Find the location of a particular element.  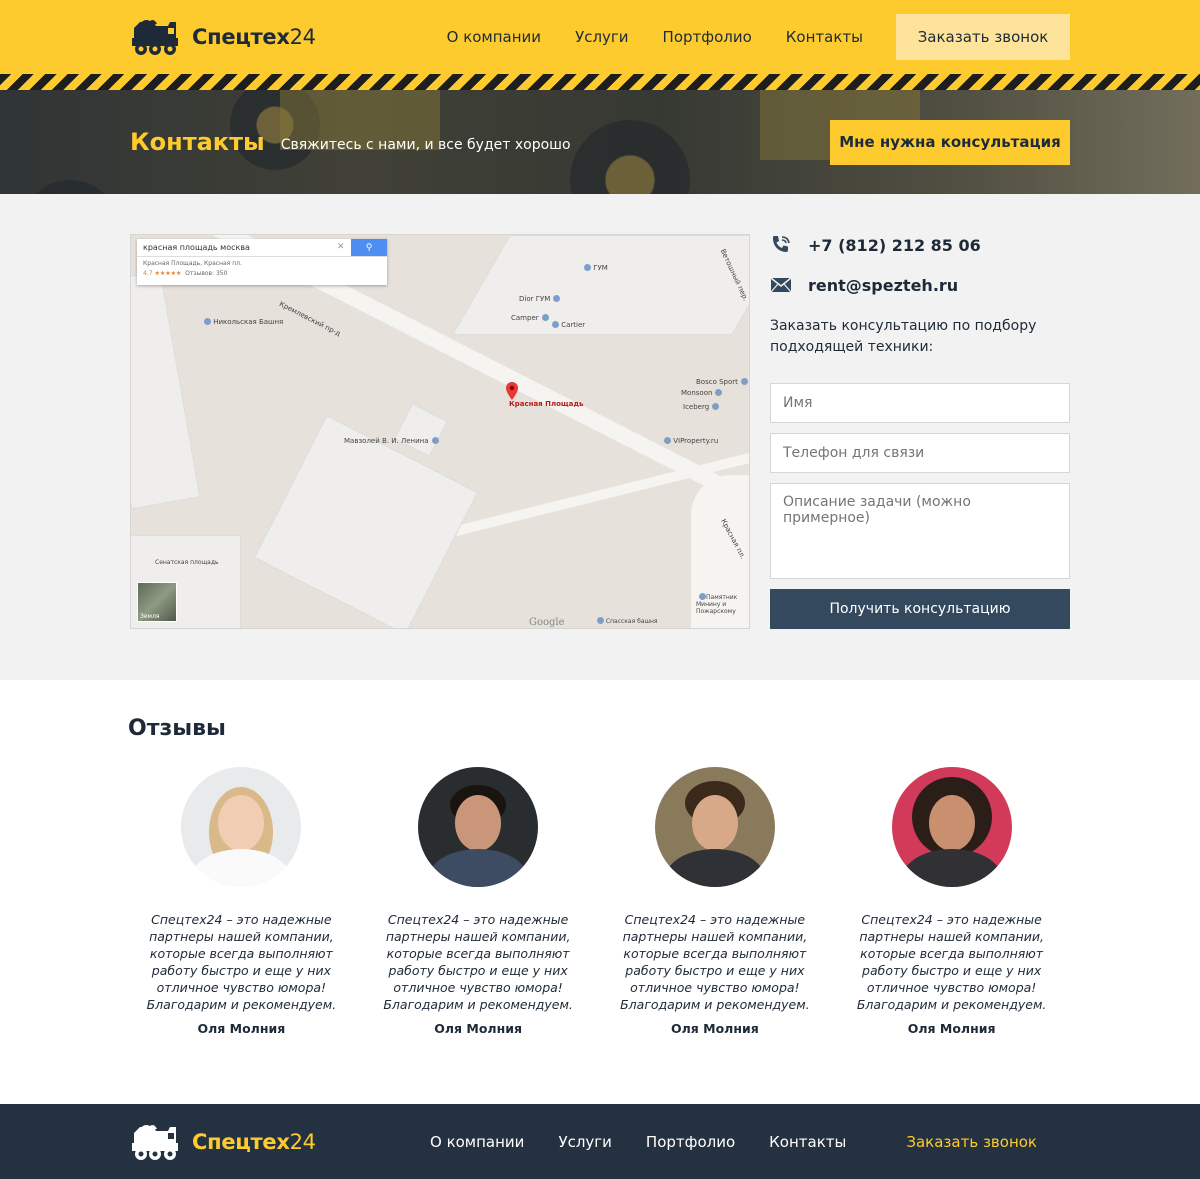

map-label-senate: Сенатская площадь is located at coordinates (187, 562).